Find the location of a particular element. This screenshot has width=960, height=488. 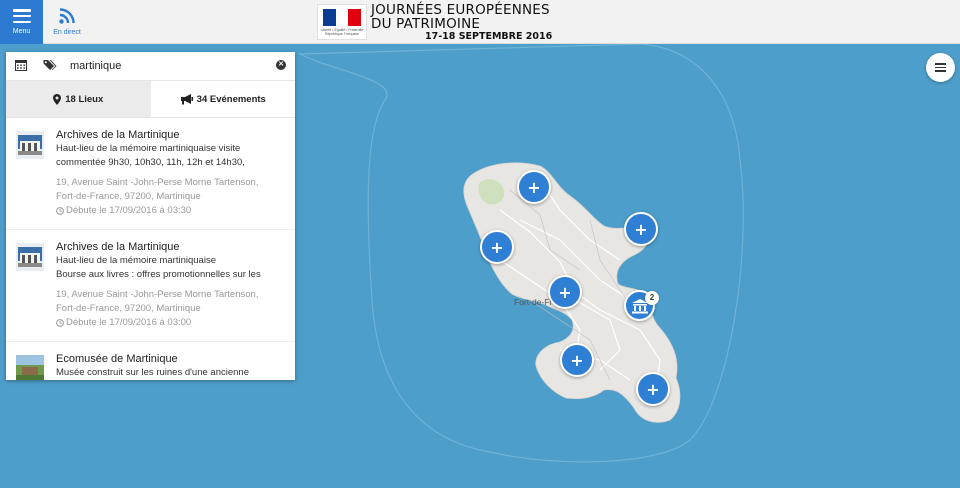

result-date: Débute le 17/09/2016 à 03:00 is located at coordinates (171, 323).